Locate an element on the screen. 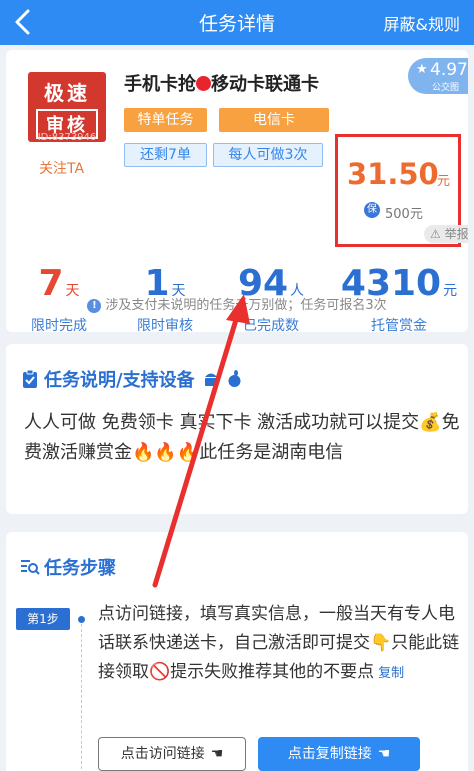 Image resolution: width=474 pixels, height=771 pixels. tag-telecom-card: 电信卡 is located at coordinates (274, 120).